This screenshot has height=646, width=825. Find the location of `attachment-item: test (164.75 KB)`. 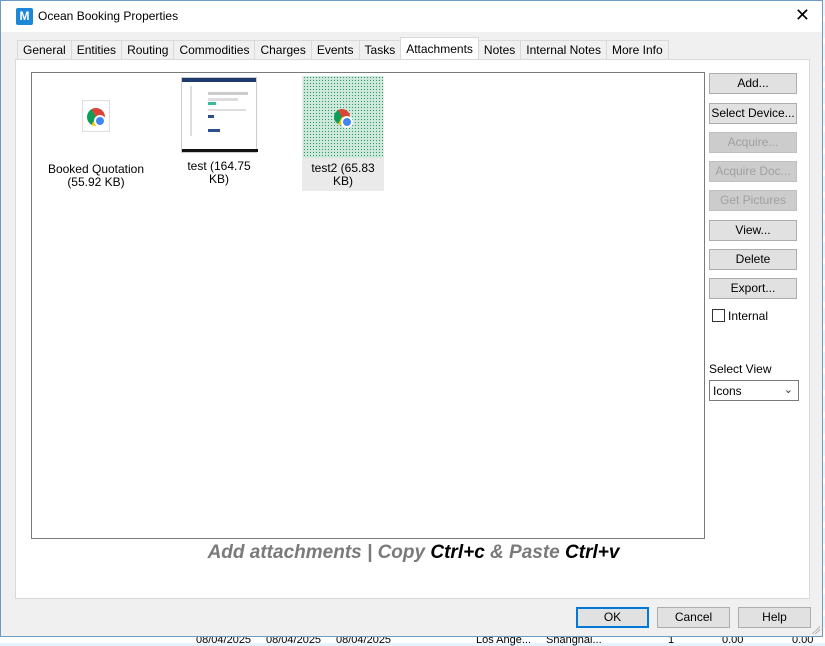

attachment-item: test (164.75 KB) is located at coordinates (219, 131).